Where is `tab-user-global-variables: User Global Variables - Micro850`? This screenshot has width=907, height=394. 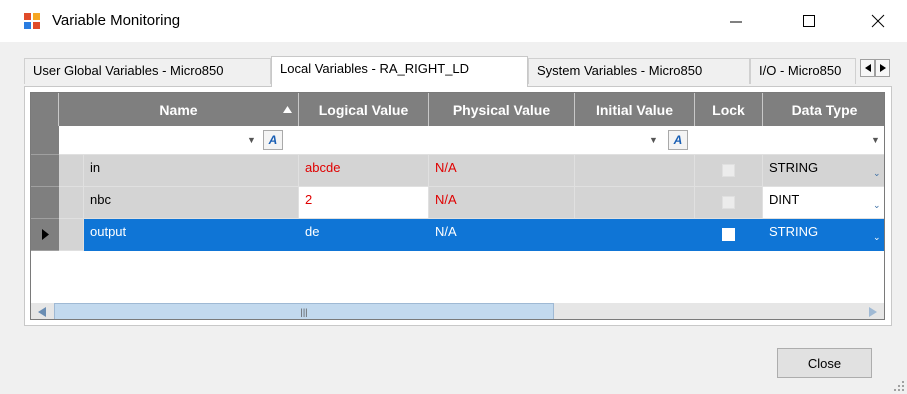 tab-user-global-variables: User Global Variables - Micro850 is located at coordinates (147, 71).